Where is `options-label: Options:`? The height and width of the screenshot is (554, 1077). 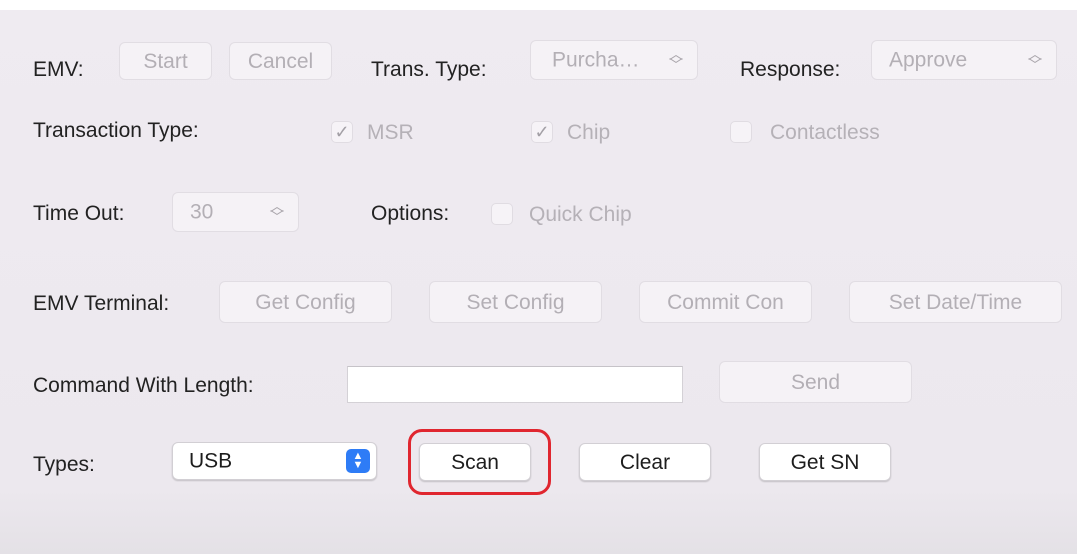
options-label: Options: is located at coordinates (410, 213).